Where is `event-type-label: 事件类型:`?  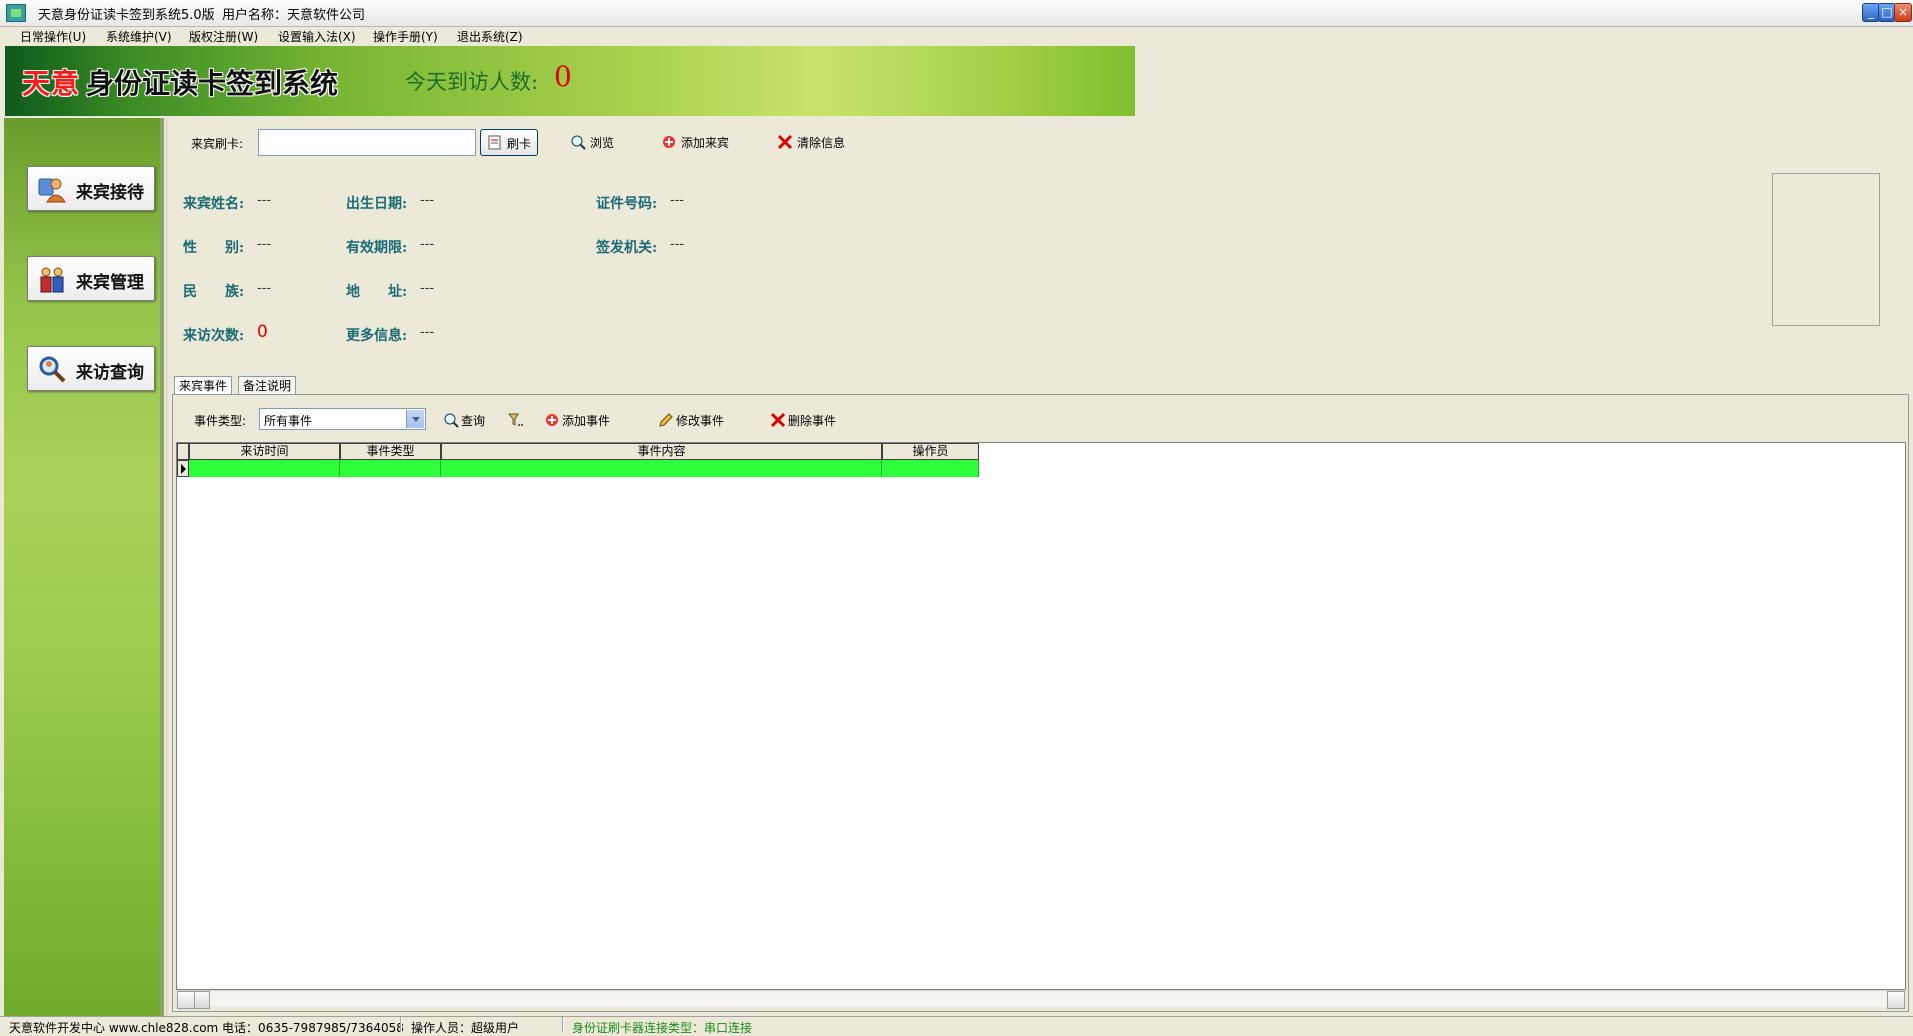 event-type-label: 事件类型: is located at coordinates (220, 421).